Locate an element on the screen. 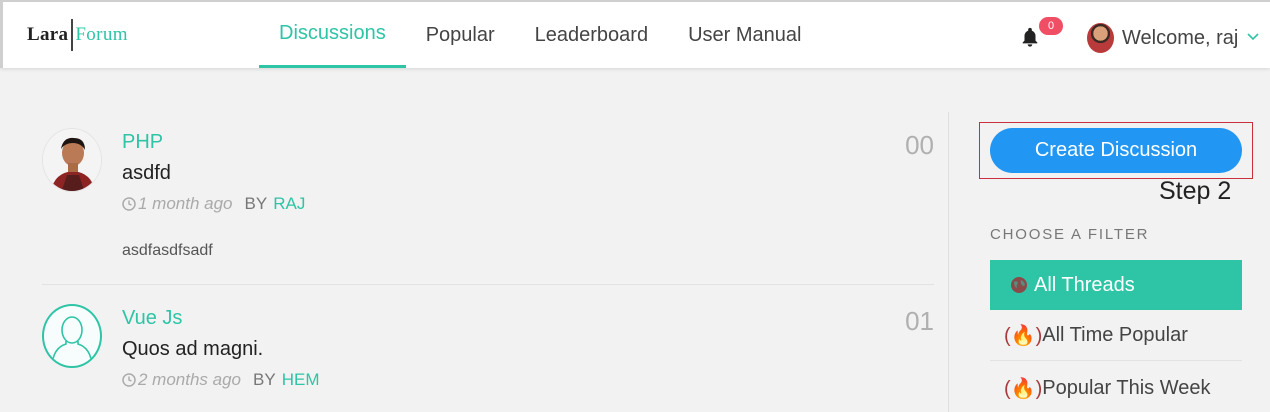 Image resolution: width=1270 pixels, height=412 pixels. thread-meta: 1 month ago BY RAJ is located at coordinates (213, 204).